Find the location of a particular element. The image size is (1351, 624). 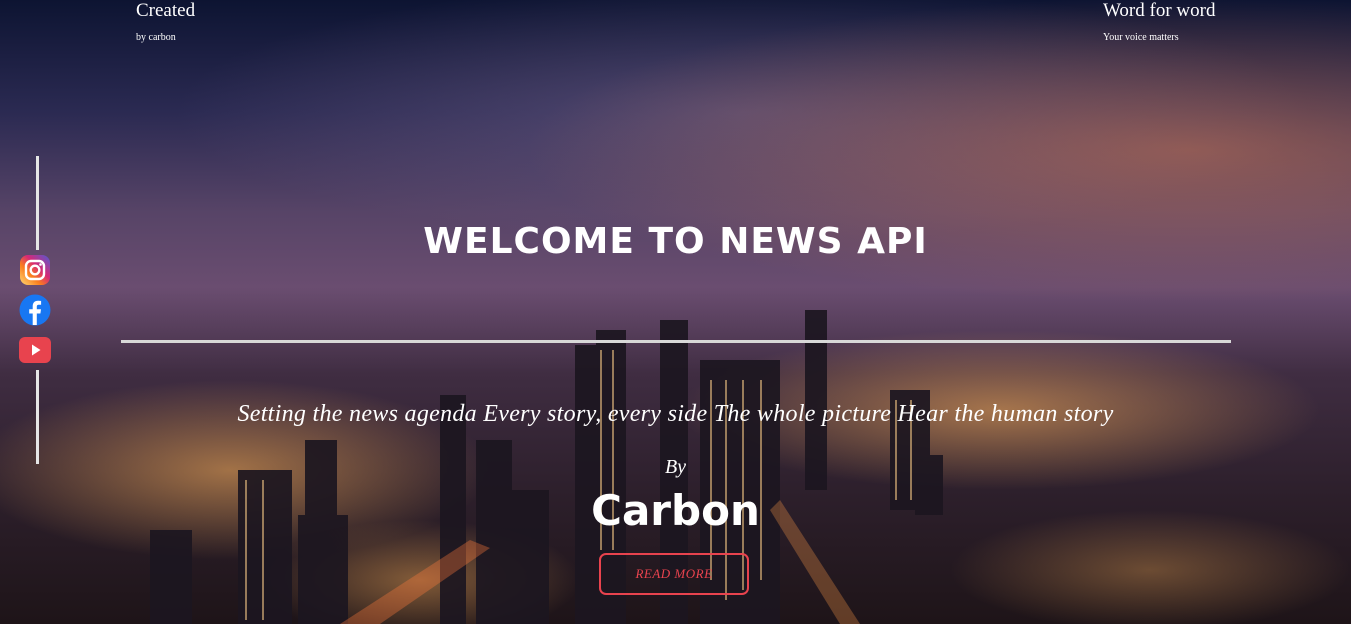

youtube-link is located at coordinates (35, 350).